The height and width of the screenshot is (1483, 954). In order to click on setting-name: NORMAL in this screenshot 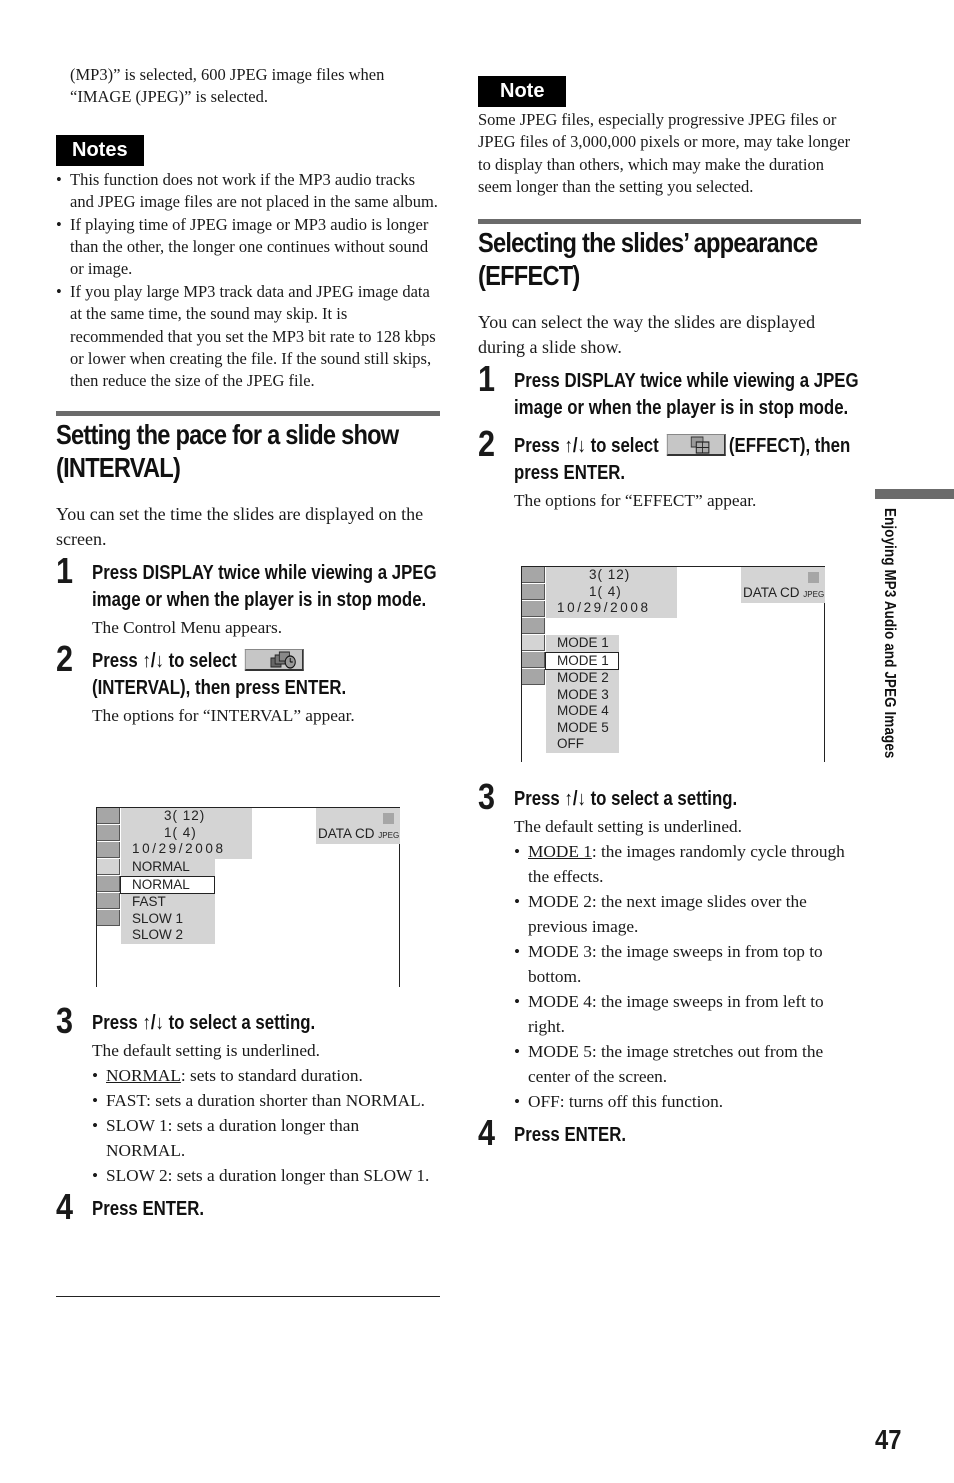, I will do `click(143, 1075)`.